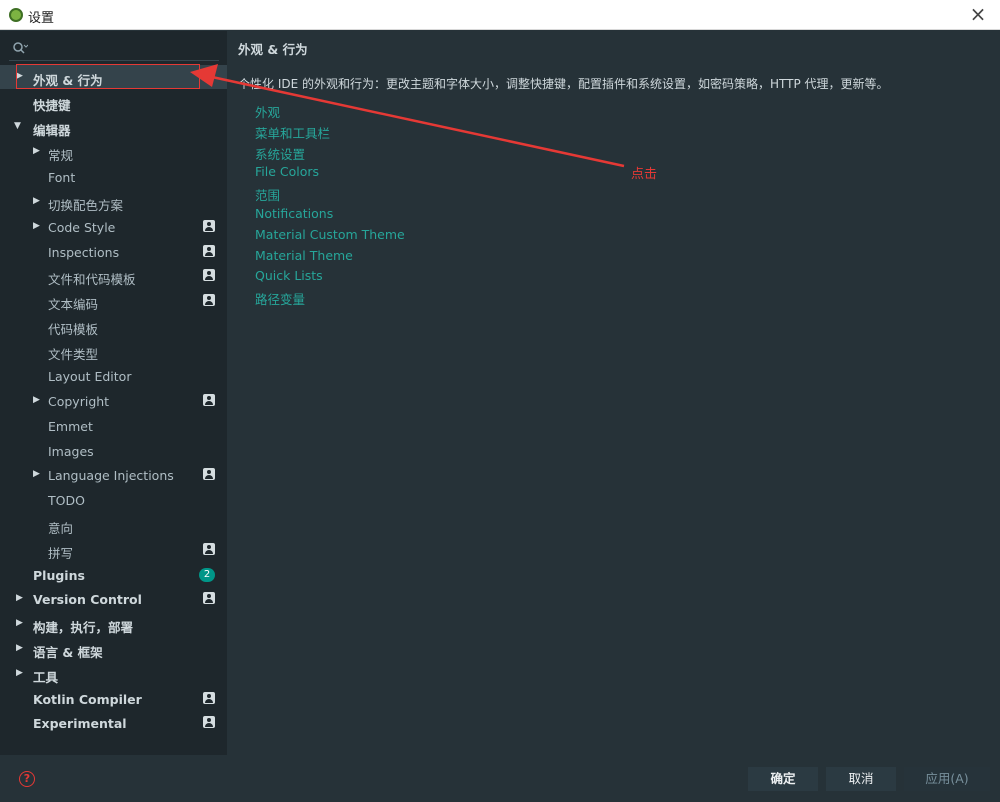  I want to click on sidebar-item-tools: ▶ 工具, so click(113, 674).